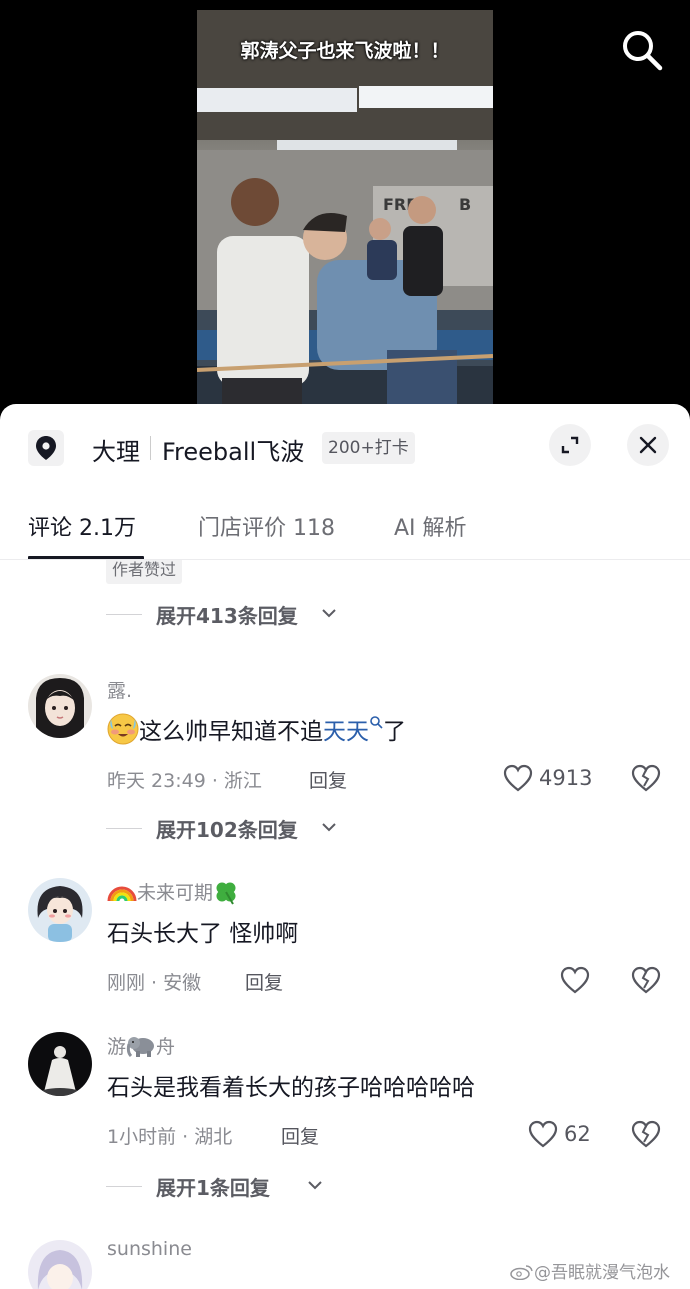  I want to click on like-count: 4913, so click(566, 778).